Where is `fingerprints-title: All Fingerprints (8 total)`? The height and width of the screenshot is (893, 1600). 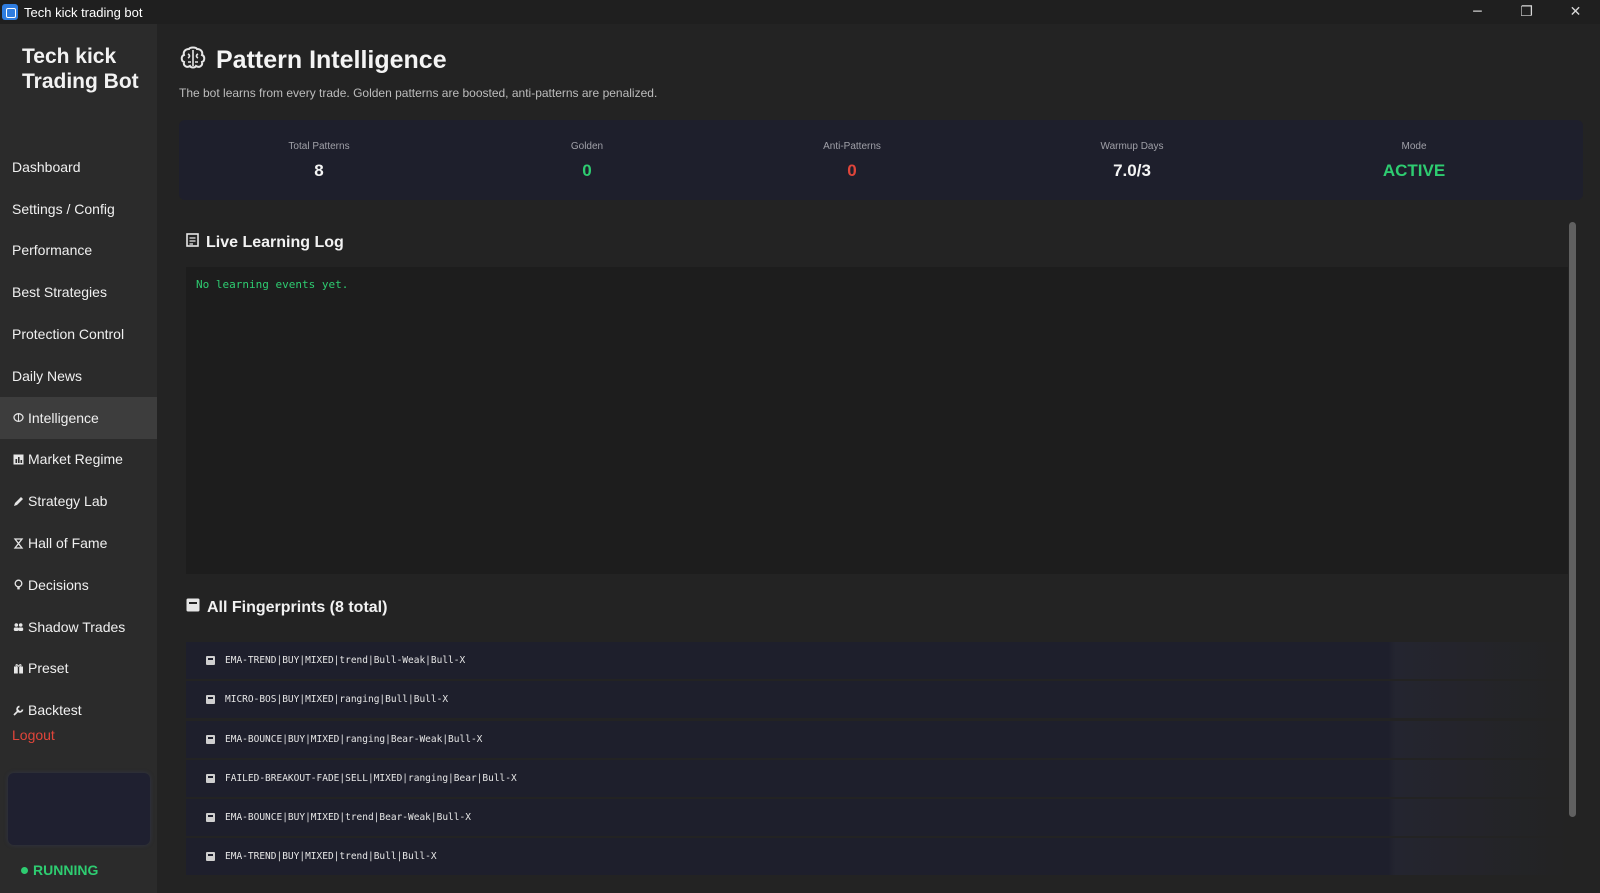 fingerprints-title: All Fingerprints (8 total) is located at coordinates (297, 607).